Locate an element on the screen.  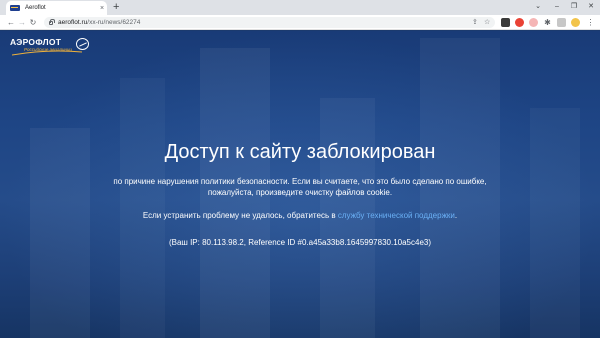
support-link: службу технической поддержки is located at coordinates (396, 215).